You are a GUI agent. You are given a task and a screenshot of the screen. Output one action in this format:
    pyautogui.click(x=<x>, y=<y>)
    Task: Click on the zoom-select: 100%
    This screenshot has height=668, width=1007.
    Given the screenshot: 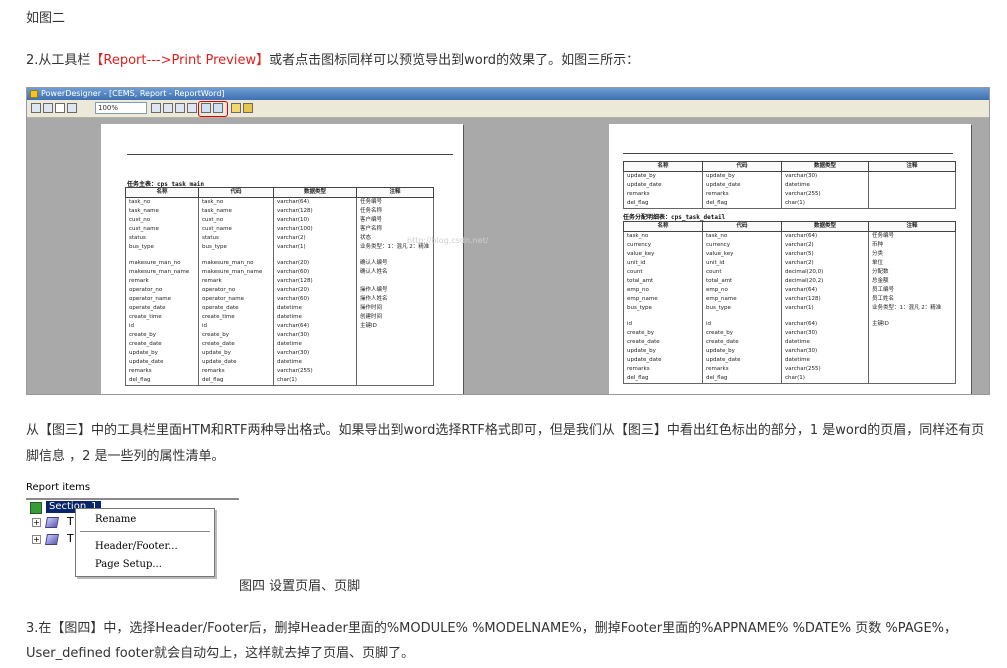 What is the action you would take?
    pyautogui.click(x=121, y=108)
    